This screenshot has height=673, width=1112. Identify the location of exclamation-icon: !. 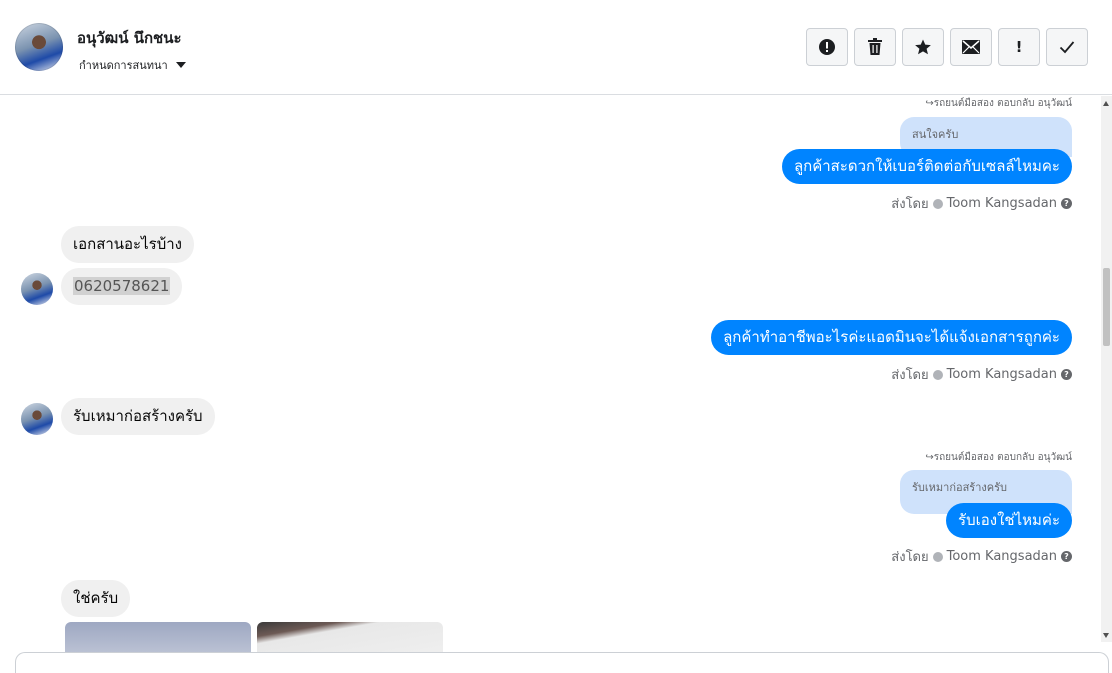
(1019, 47).